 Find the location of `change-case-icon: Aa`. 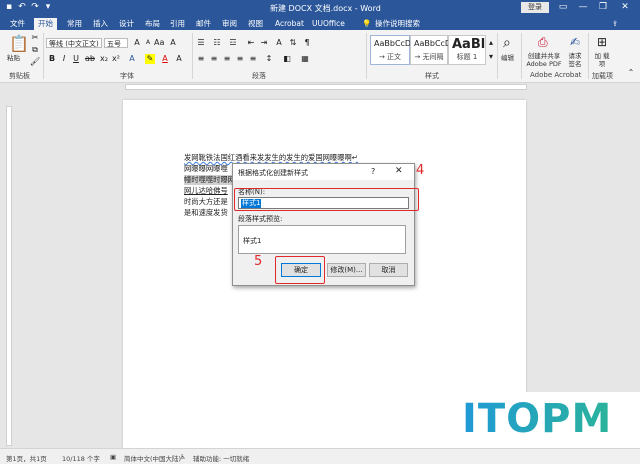

change-case-icon: Aa is located at coordinates (159, 43).